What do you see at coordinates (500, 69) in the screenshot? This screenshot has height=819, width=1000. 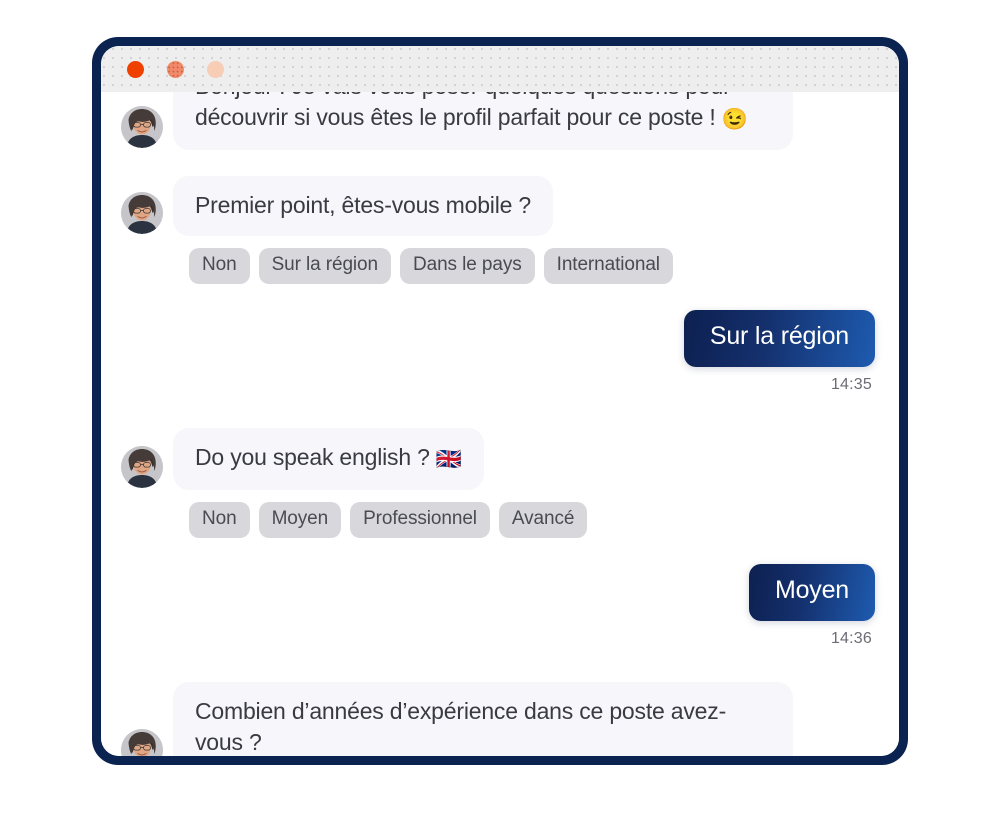 I see `window-titlebar` at bounding box center [500, 69].